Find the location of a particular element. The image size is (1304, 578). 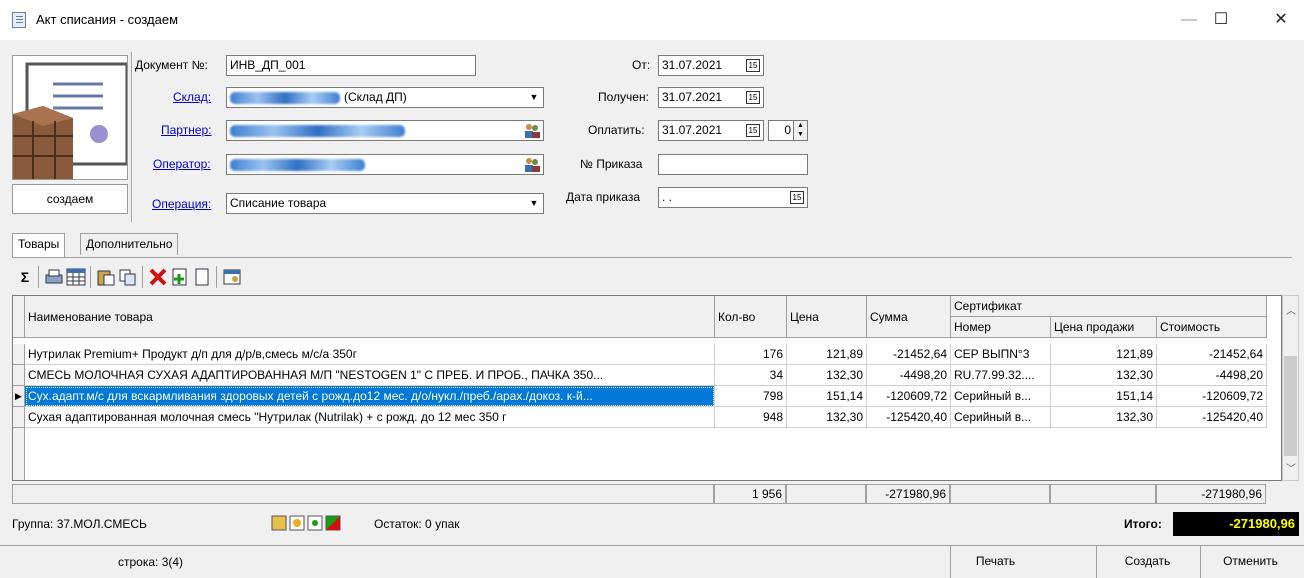

pay-date-field: 31.07.2021 15 is located at coordinates (711, 130).